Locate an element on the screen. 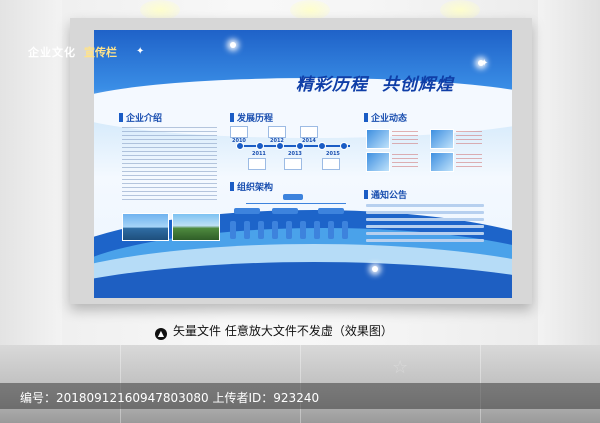 The width and height of the screenshot is (600, 423). board-header: 企业文化 宣传栏 is located at coordinates (72, 52).